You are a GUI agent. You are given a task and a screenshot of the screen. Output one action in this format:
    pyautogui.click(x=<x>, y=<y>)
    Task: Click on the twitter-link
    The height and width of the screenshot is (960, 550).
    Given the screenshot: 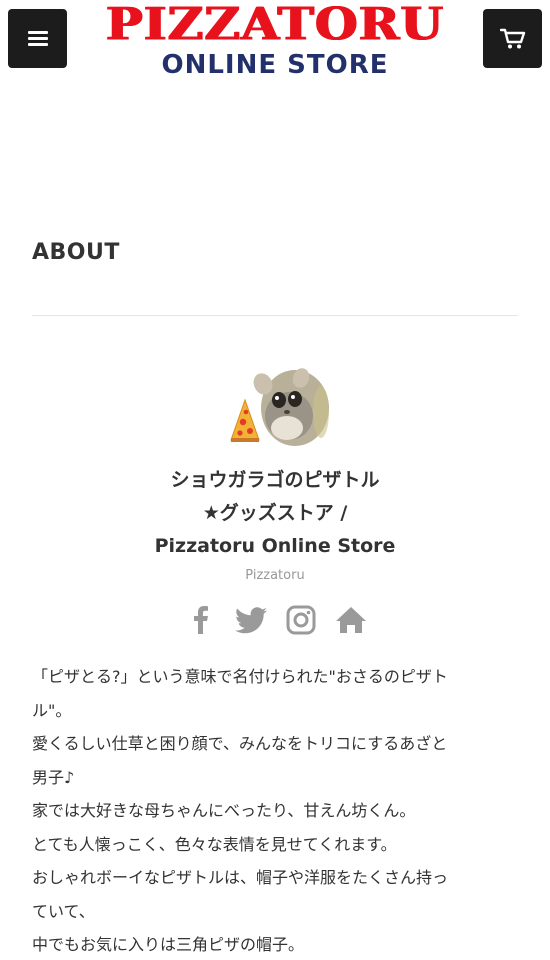 What is the action you would take?
    pyautogui.click(x=251, y=620)
    